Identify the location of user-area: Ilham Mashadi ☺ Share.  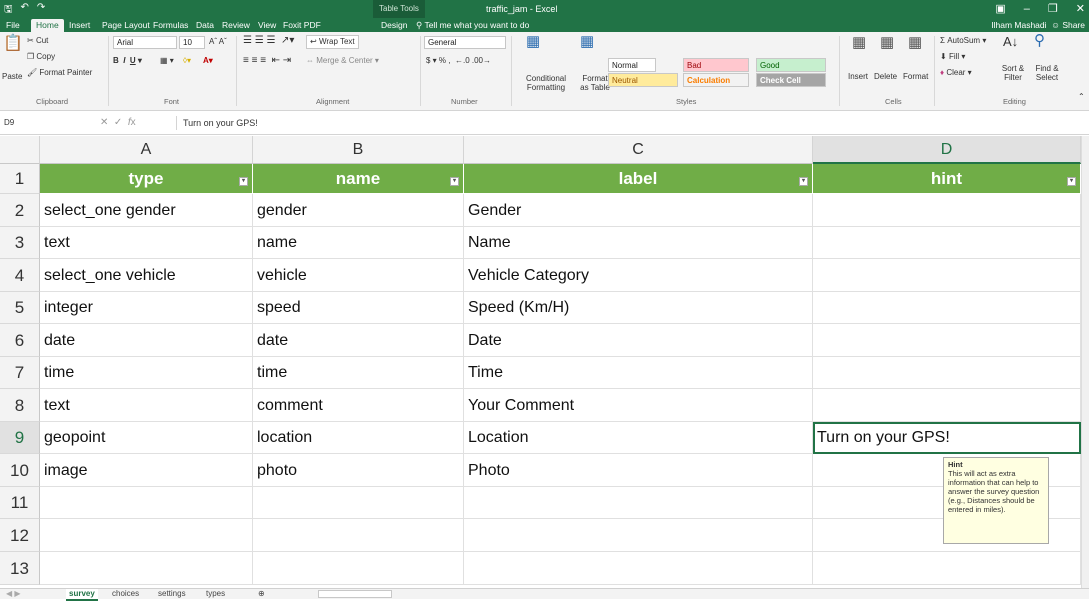
(1038, 25).